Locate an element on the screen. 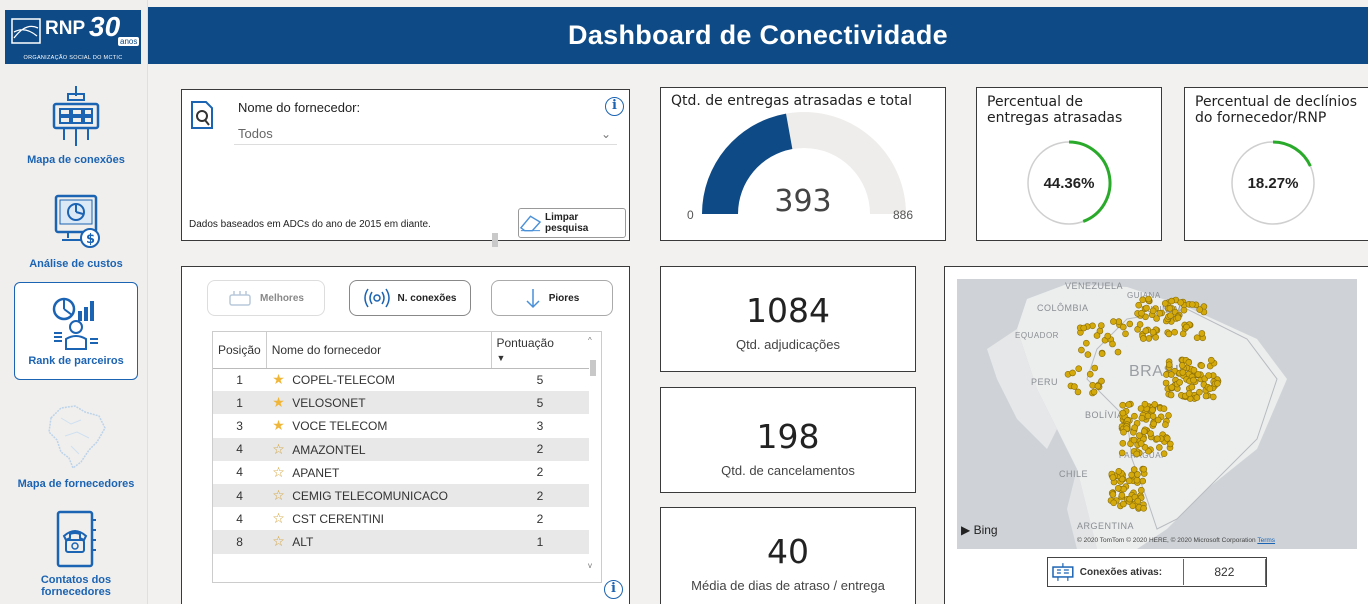 The image size is (1368, 604). supplier-select: Todos ⌄ is located at coordinates (425, 134).